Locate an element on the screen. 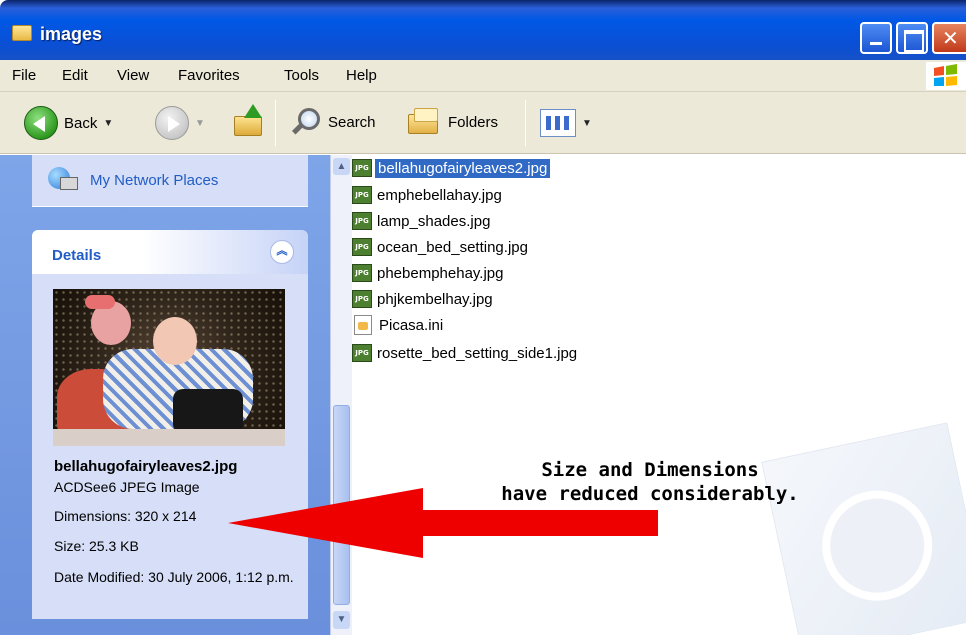 This screenshot has height=635, width=966. details-file-type: ACDSee6 JPEG Image is located at coordinates (127, 487).